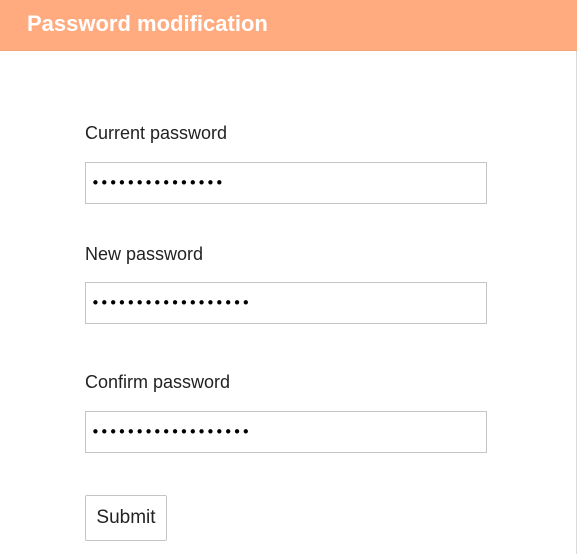 This screenshot has height=554, width=577. Describe the element at coordinates (286, 303) in the screenshot. I see `new-password-field` at that location.